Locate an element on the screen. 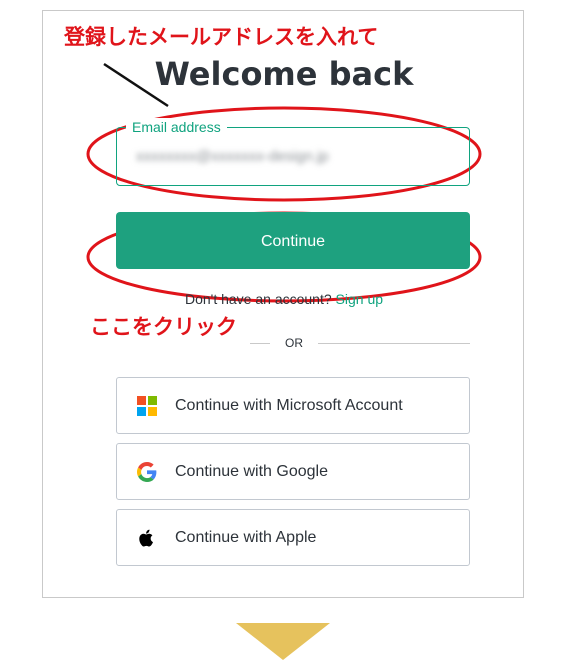 The height and width of the screenshot is (670, 568). divider-right is located at coordinates (394, 343).